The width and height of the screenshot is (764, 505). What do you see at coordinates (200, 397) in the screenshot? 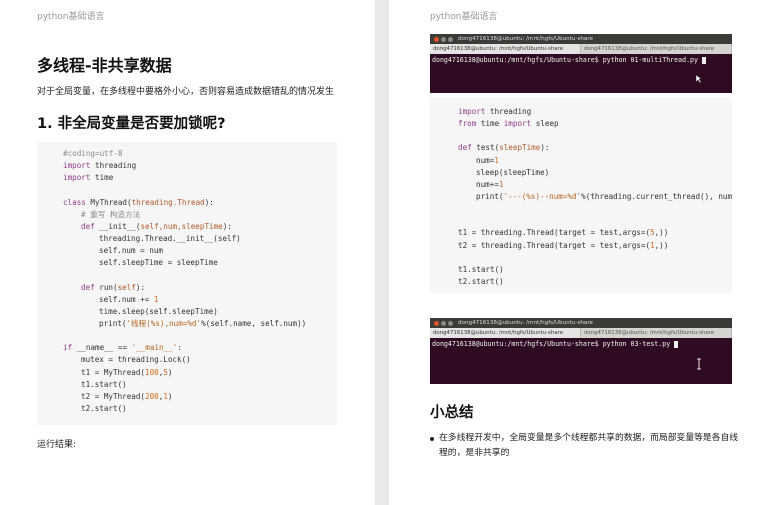
I see `code-line: t2 = MyThread(200,1)` at bounding box center [200, 397].